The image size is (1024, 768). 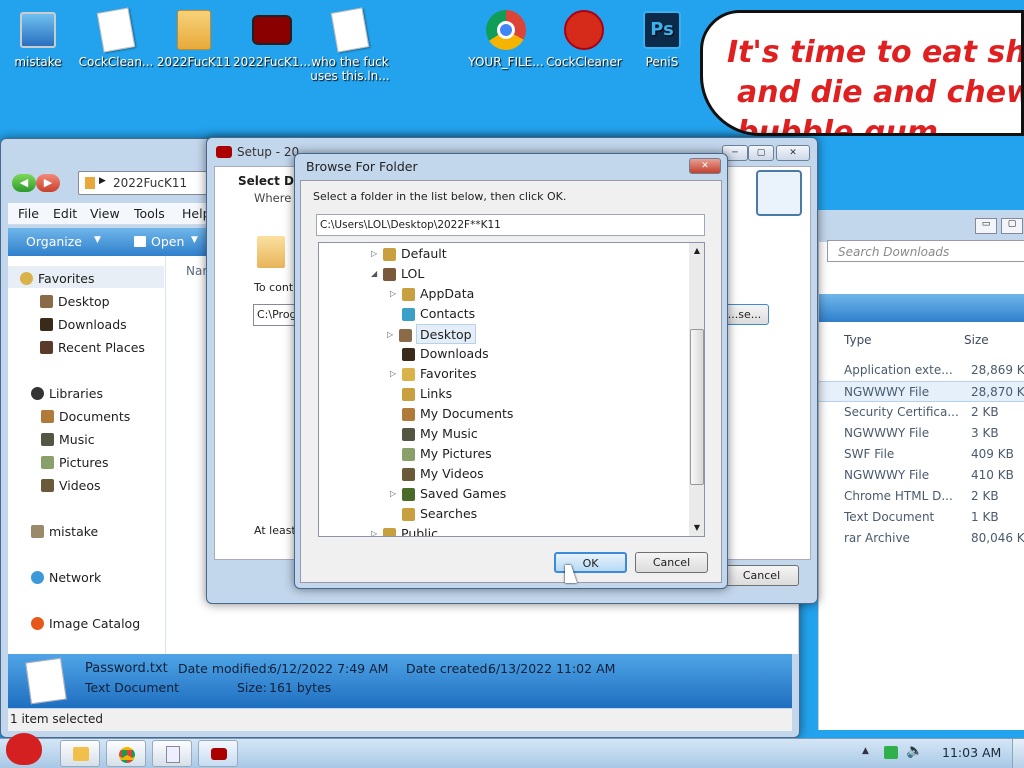 I want to click on scroll-up-arrow: ▲, so click(x=696, y=251).